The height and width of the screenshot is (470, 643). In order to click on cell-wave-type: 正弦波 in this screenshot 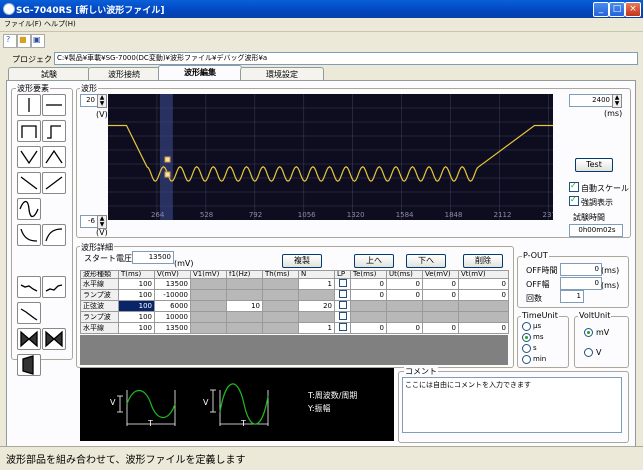, I will do `click(99, 306)`.